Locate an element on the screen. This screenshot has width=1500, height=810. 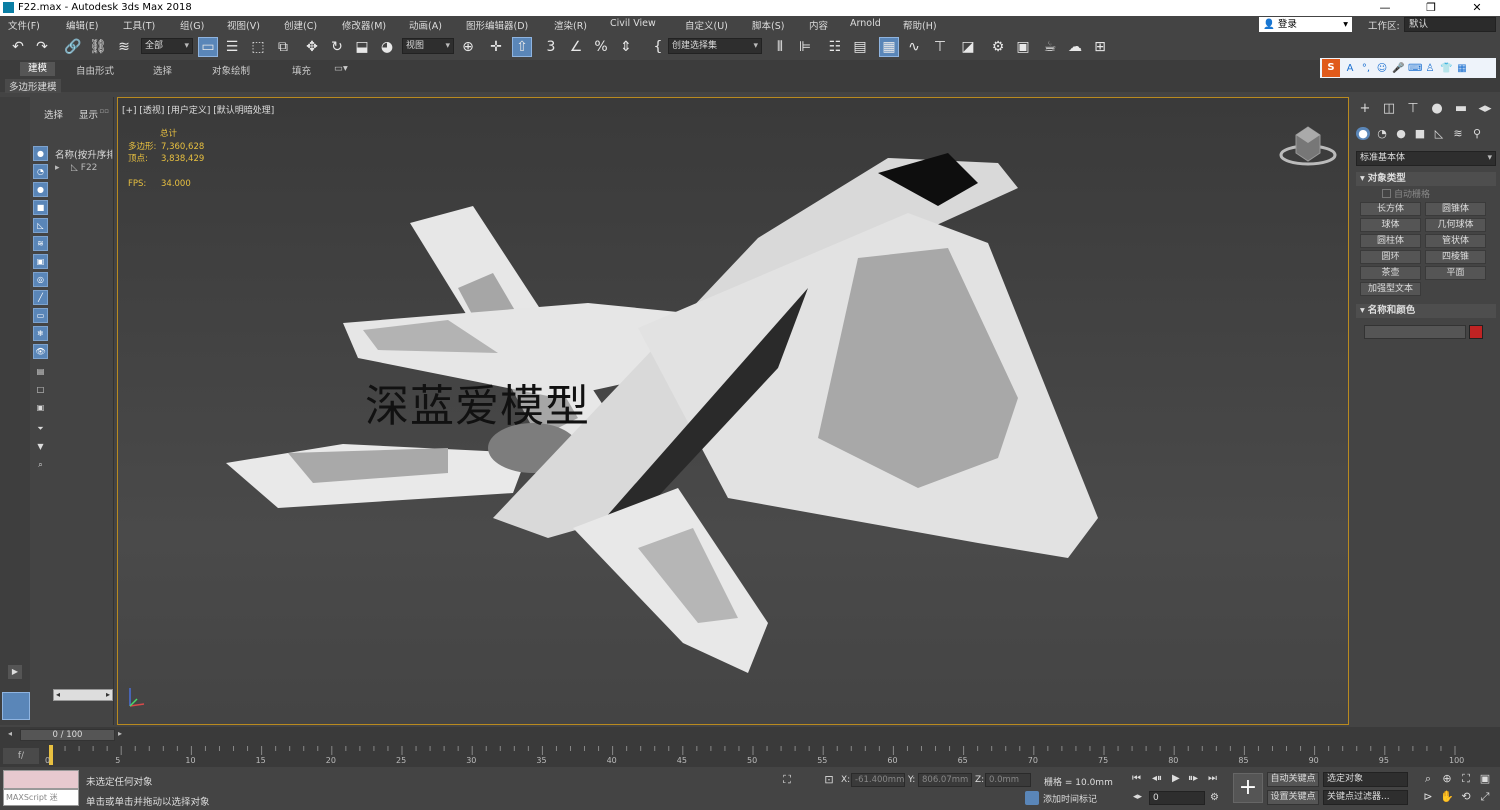
previous-frame-icon: ◂ is located at coordinates (10, 733).